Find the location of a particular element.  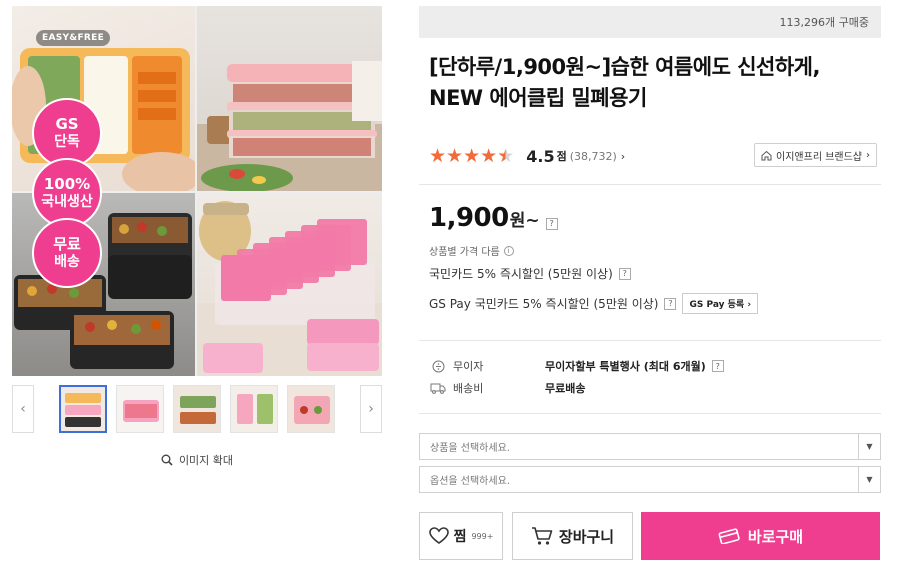

buy-label: 바로구매 is located at coordinates (775, 536).